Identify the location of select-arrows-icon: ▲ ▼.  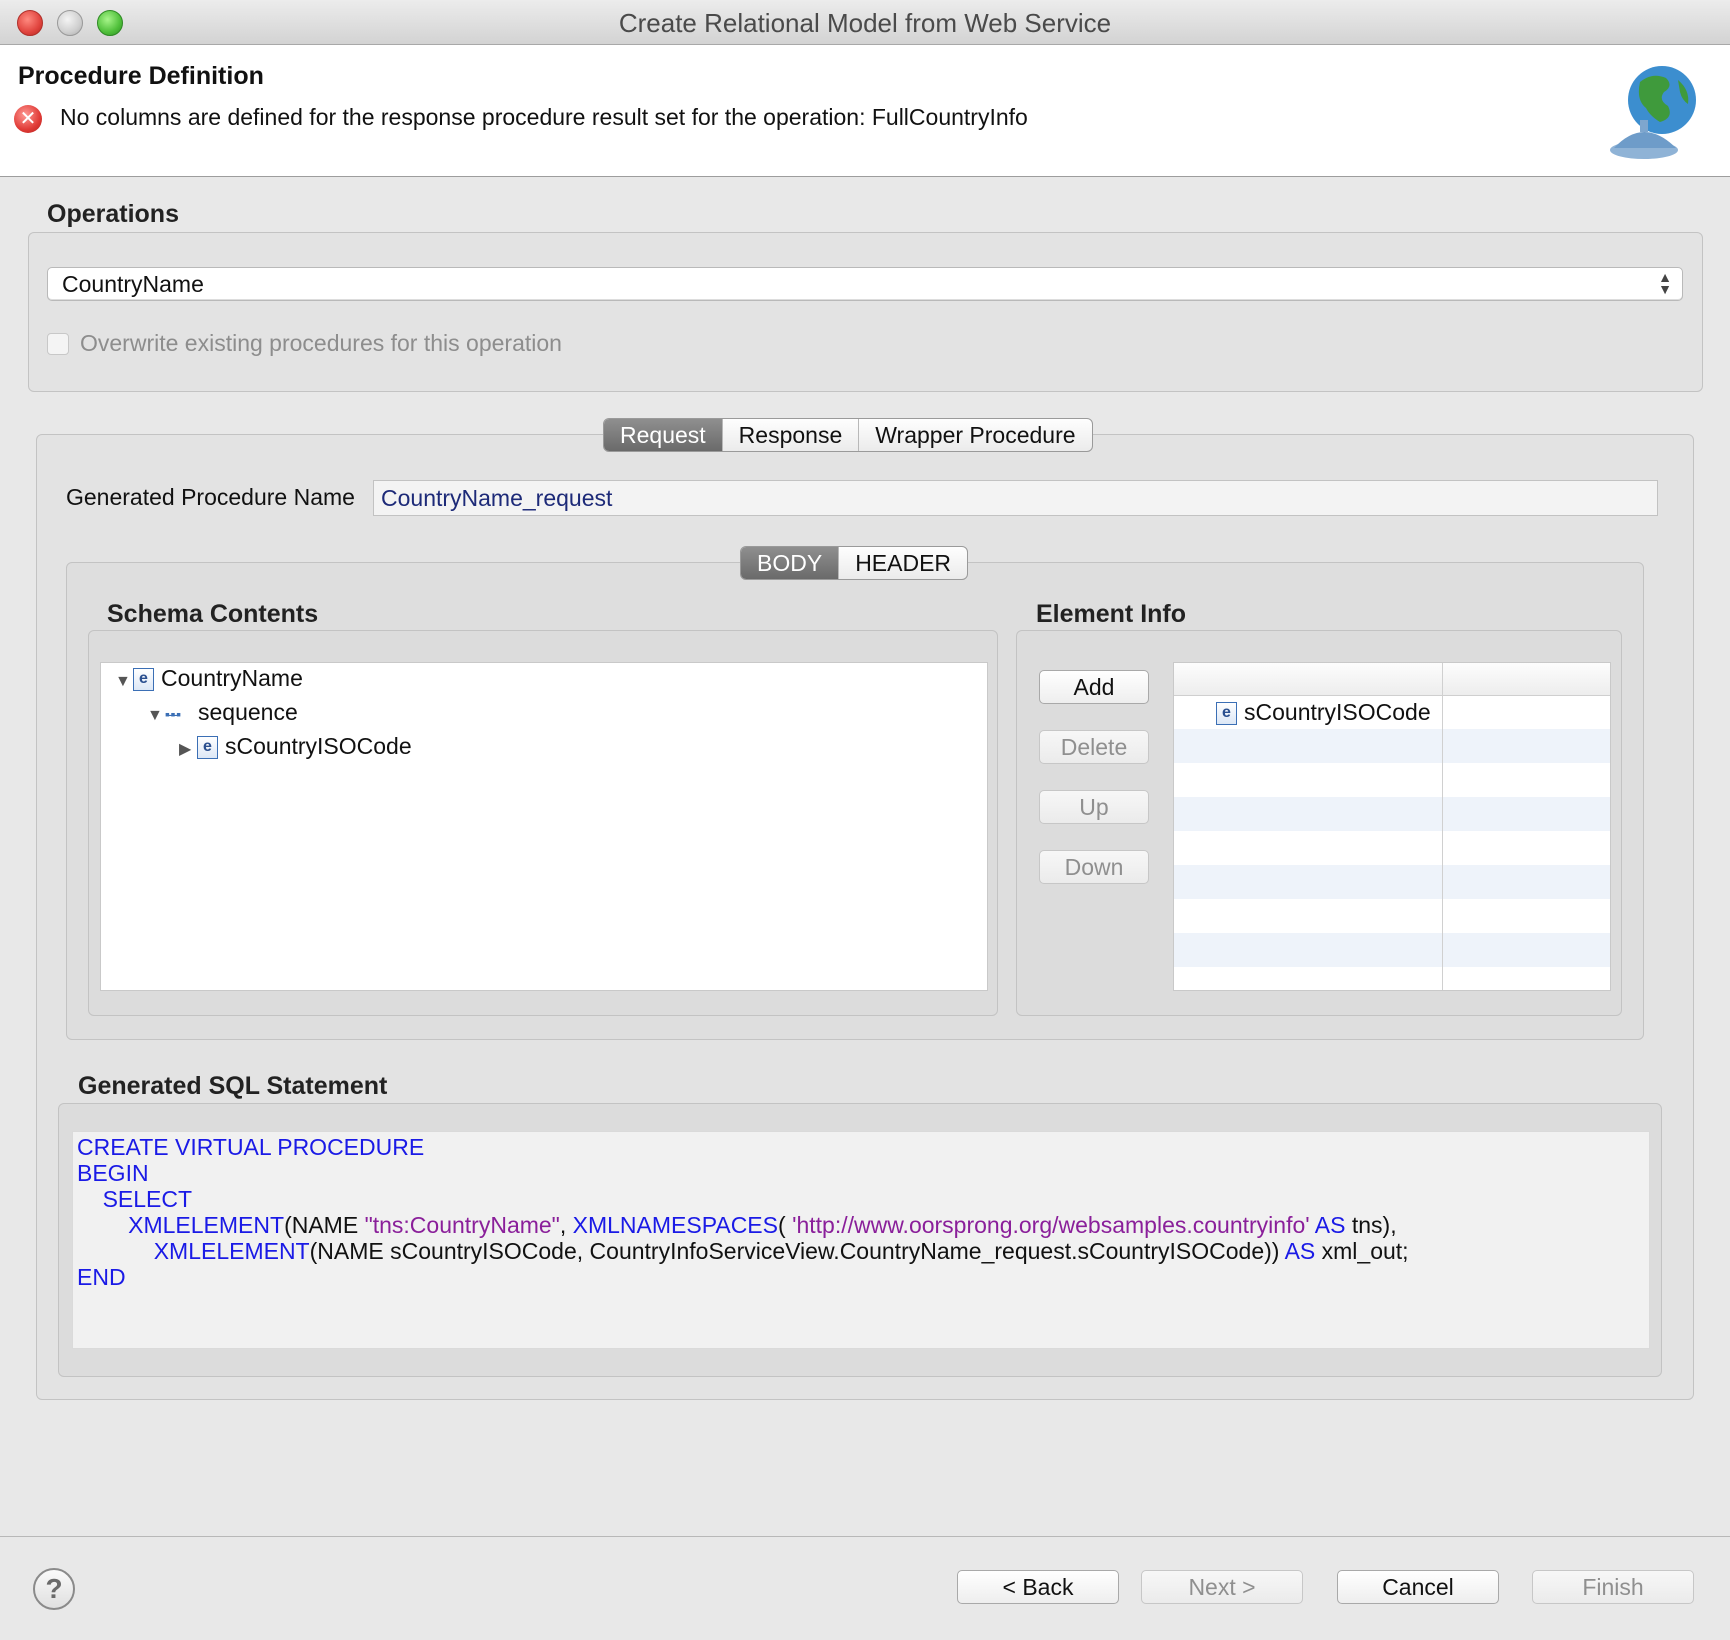
(1665, 283).